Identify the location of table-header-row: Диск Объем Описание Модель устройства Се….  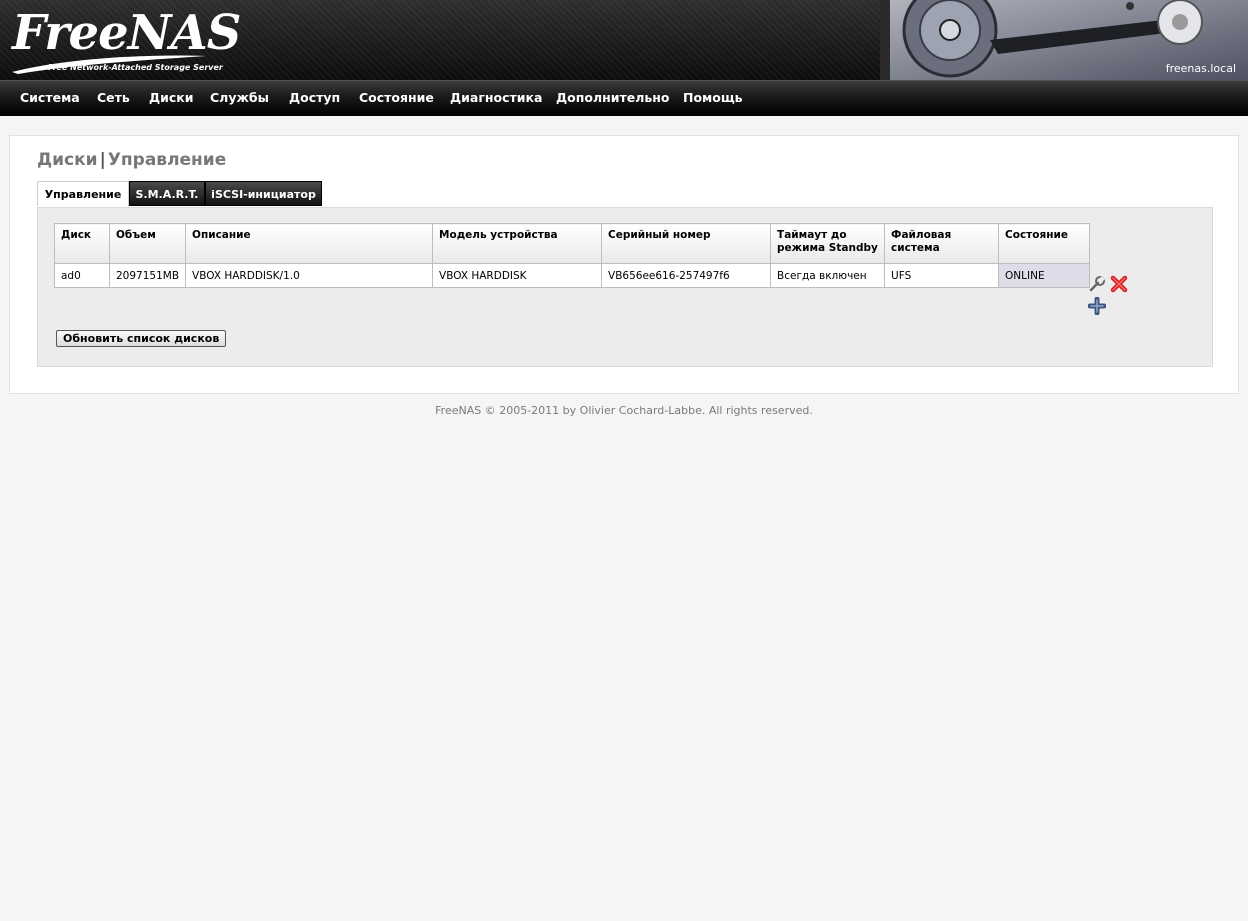
(572, 243).